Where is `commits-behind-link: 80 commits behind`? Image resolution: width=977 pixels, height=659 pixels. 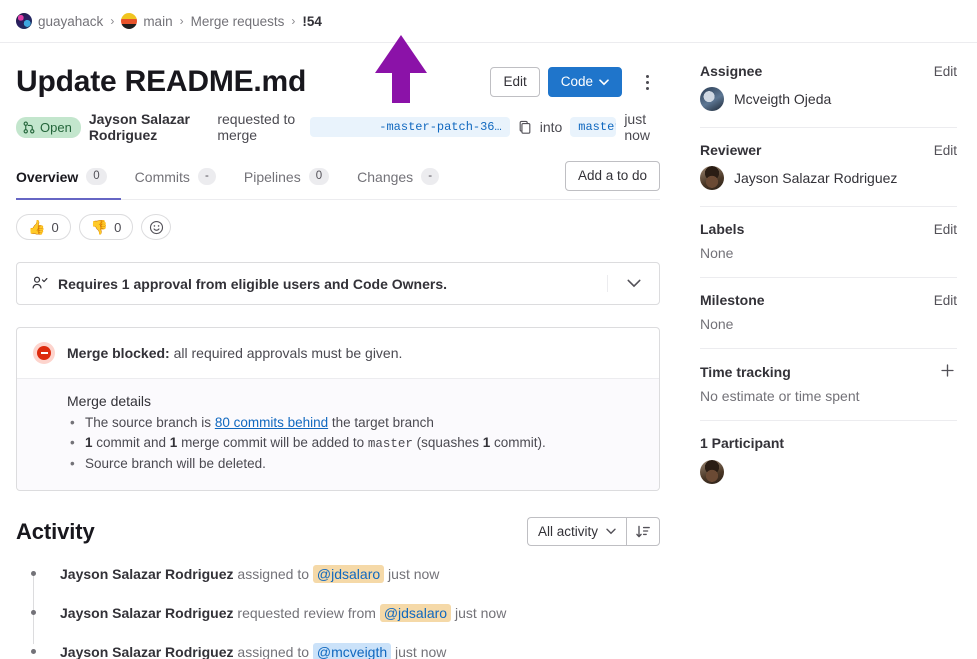
commits-behind-link: 80 commits behind is located at coordinates (271, 422).